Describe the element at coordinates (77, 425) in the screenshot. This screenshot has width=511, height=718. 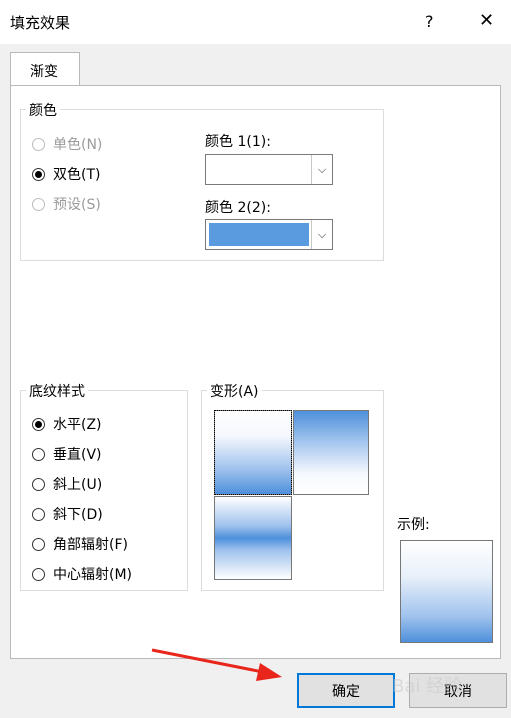
I see `radio-horizontal-label: 水平(Z)` at that location.